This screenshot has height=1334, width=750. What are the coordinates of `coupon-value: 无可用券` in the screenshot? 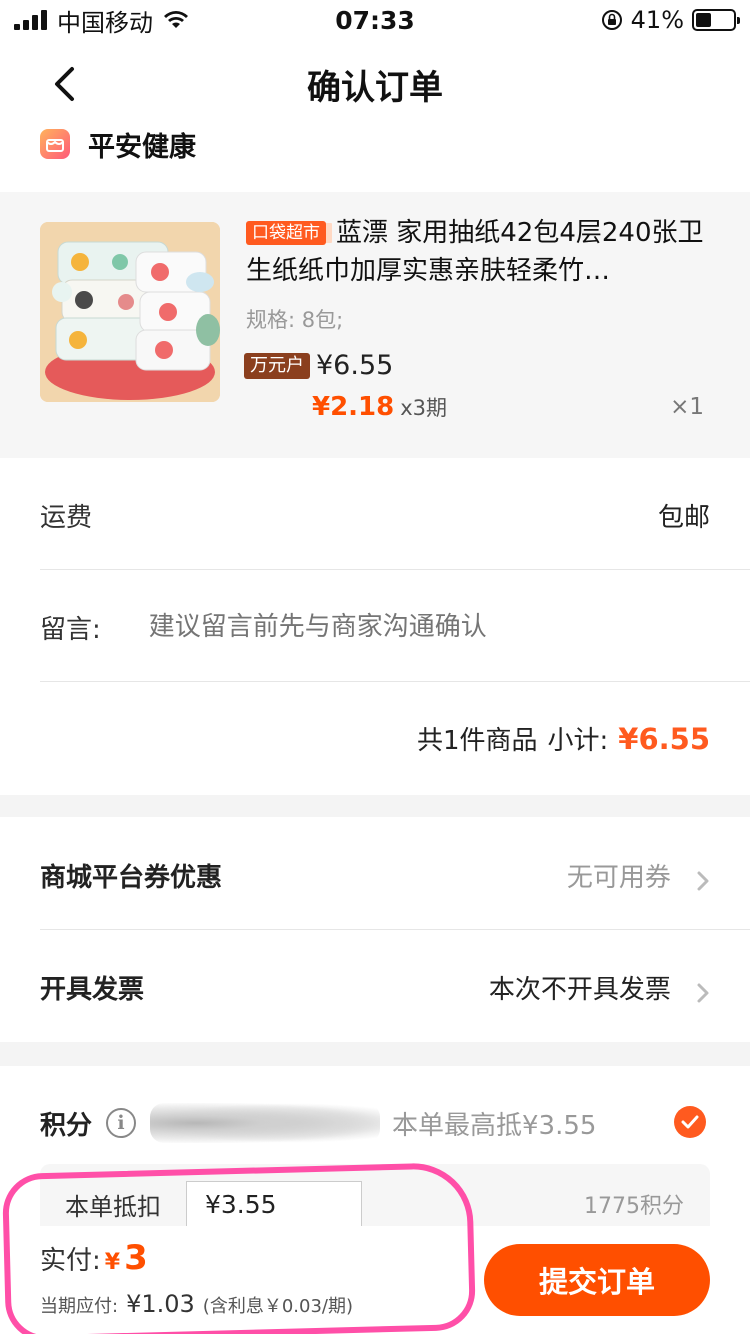 It's located at (618, 877).